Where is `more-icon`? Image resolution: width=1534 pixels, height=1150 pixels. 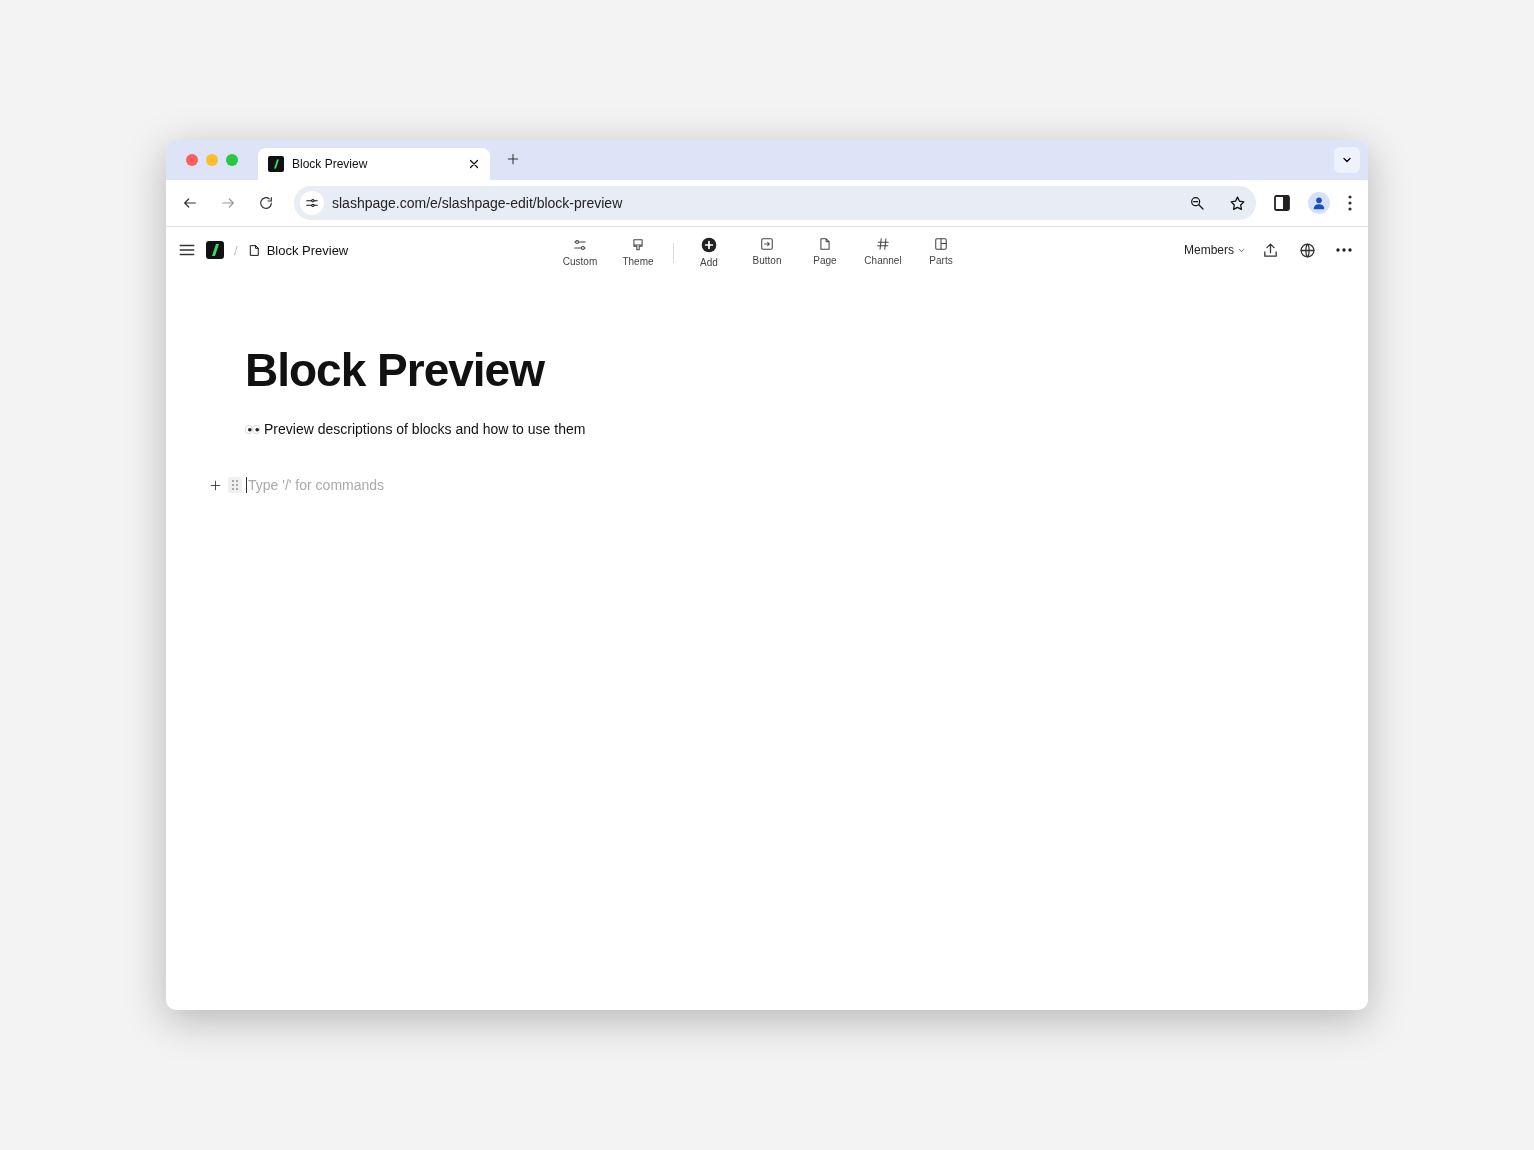
more-icon is located at coordinates (1344, 250).